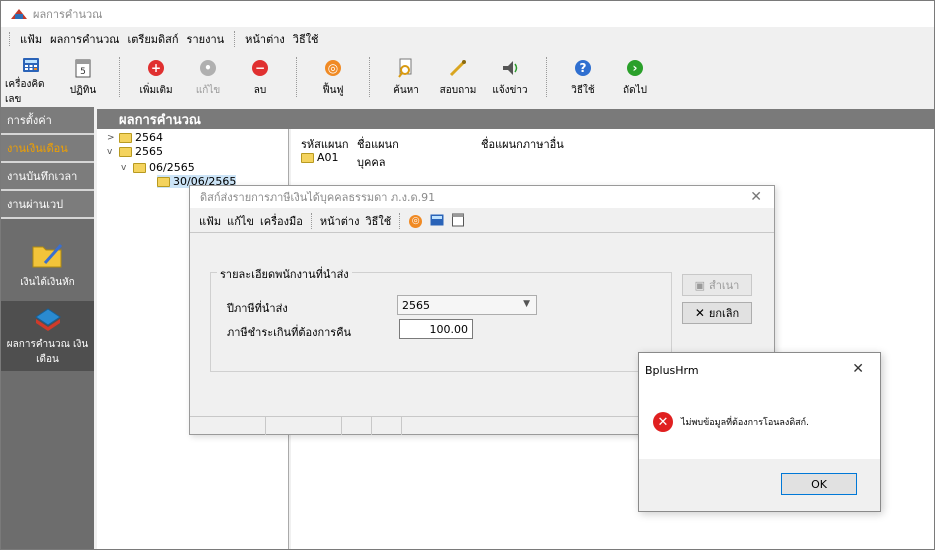  I want to click on announce-icon, so click(510, 68).